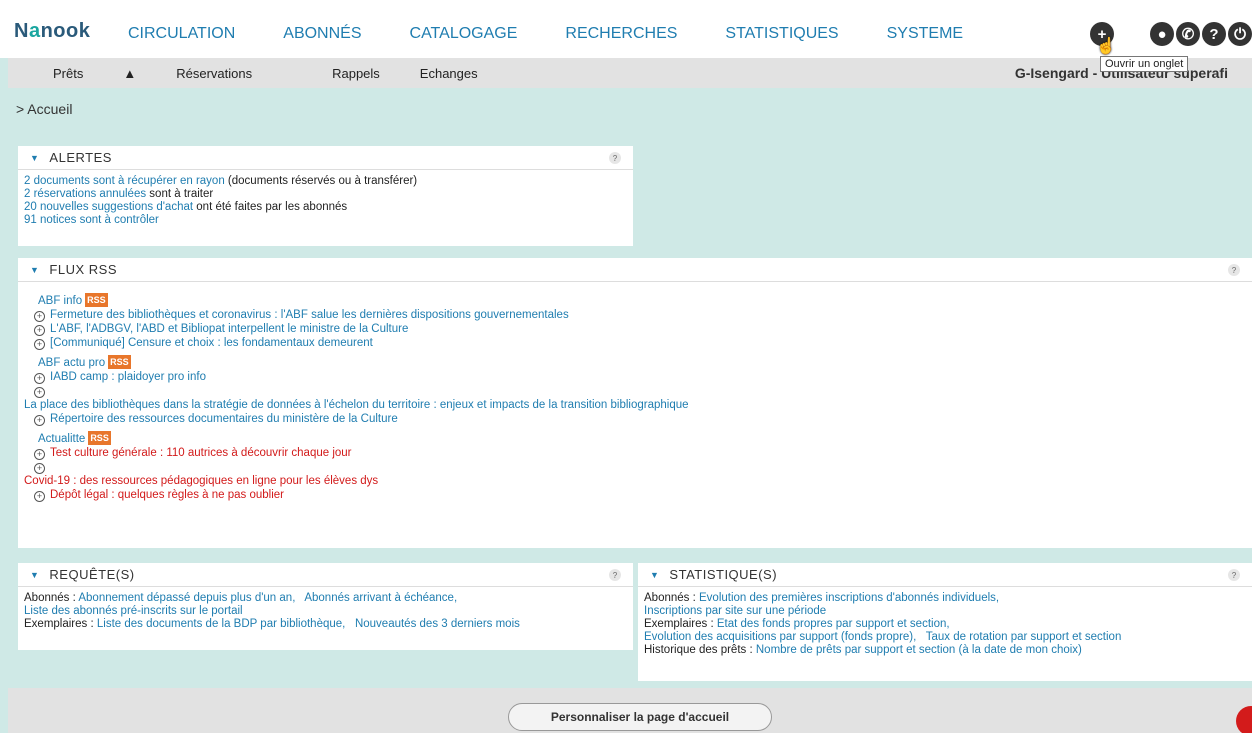  What do you see at coordinates (181, 34) in the screenshot?
I see `nav-circulation: CIRCULATION` at bounding box center [181, 34].